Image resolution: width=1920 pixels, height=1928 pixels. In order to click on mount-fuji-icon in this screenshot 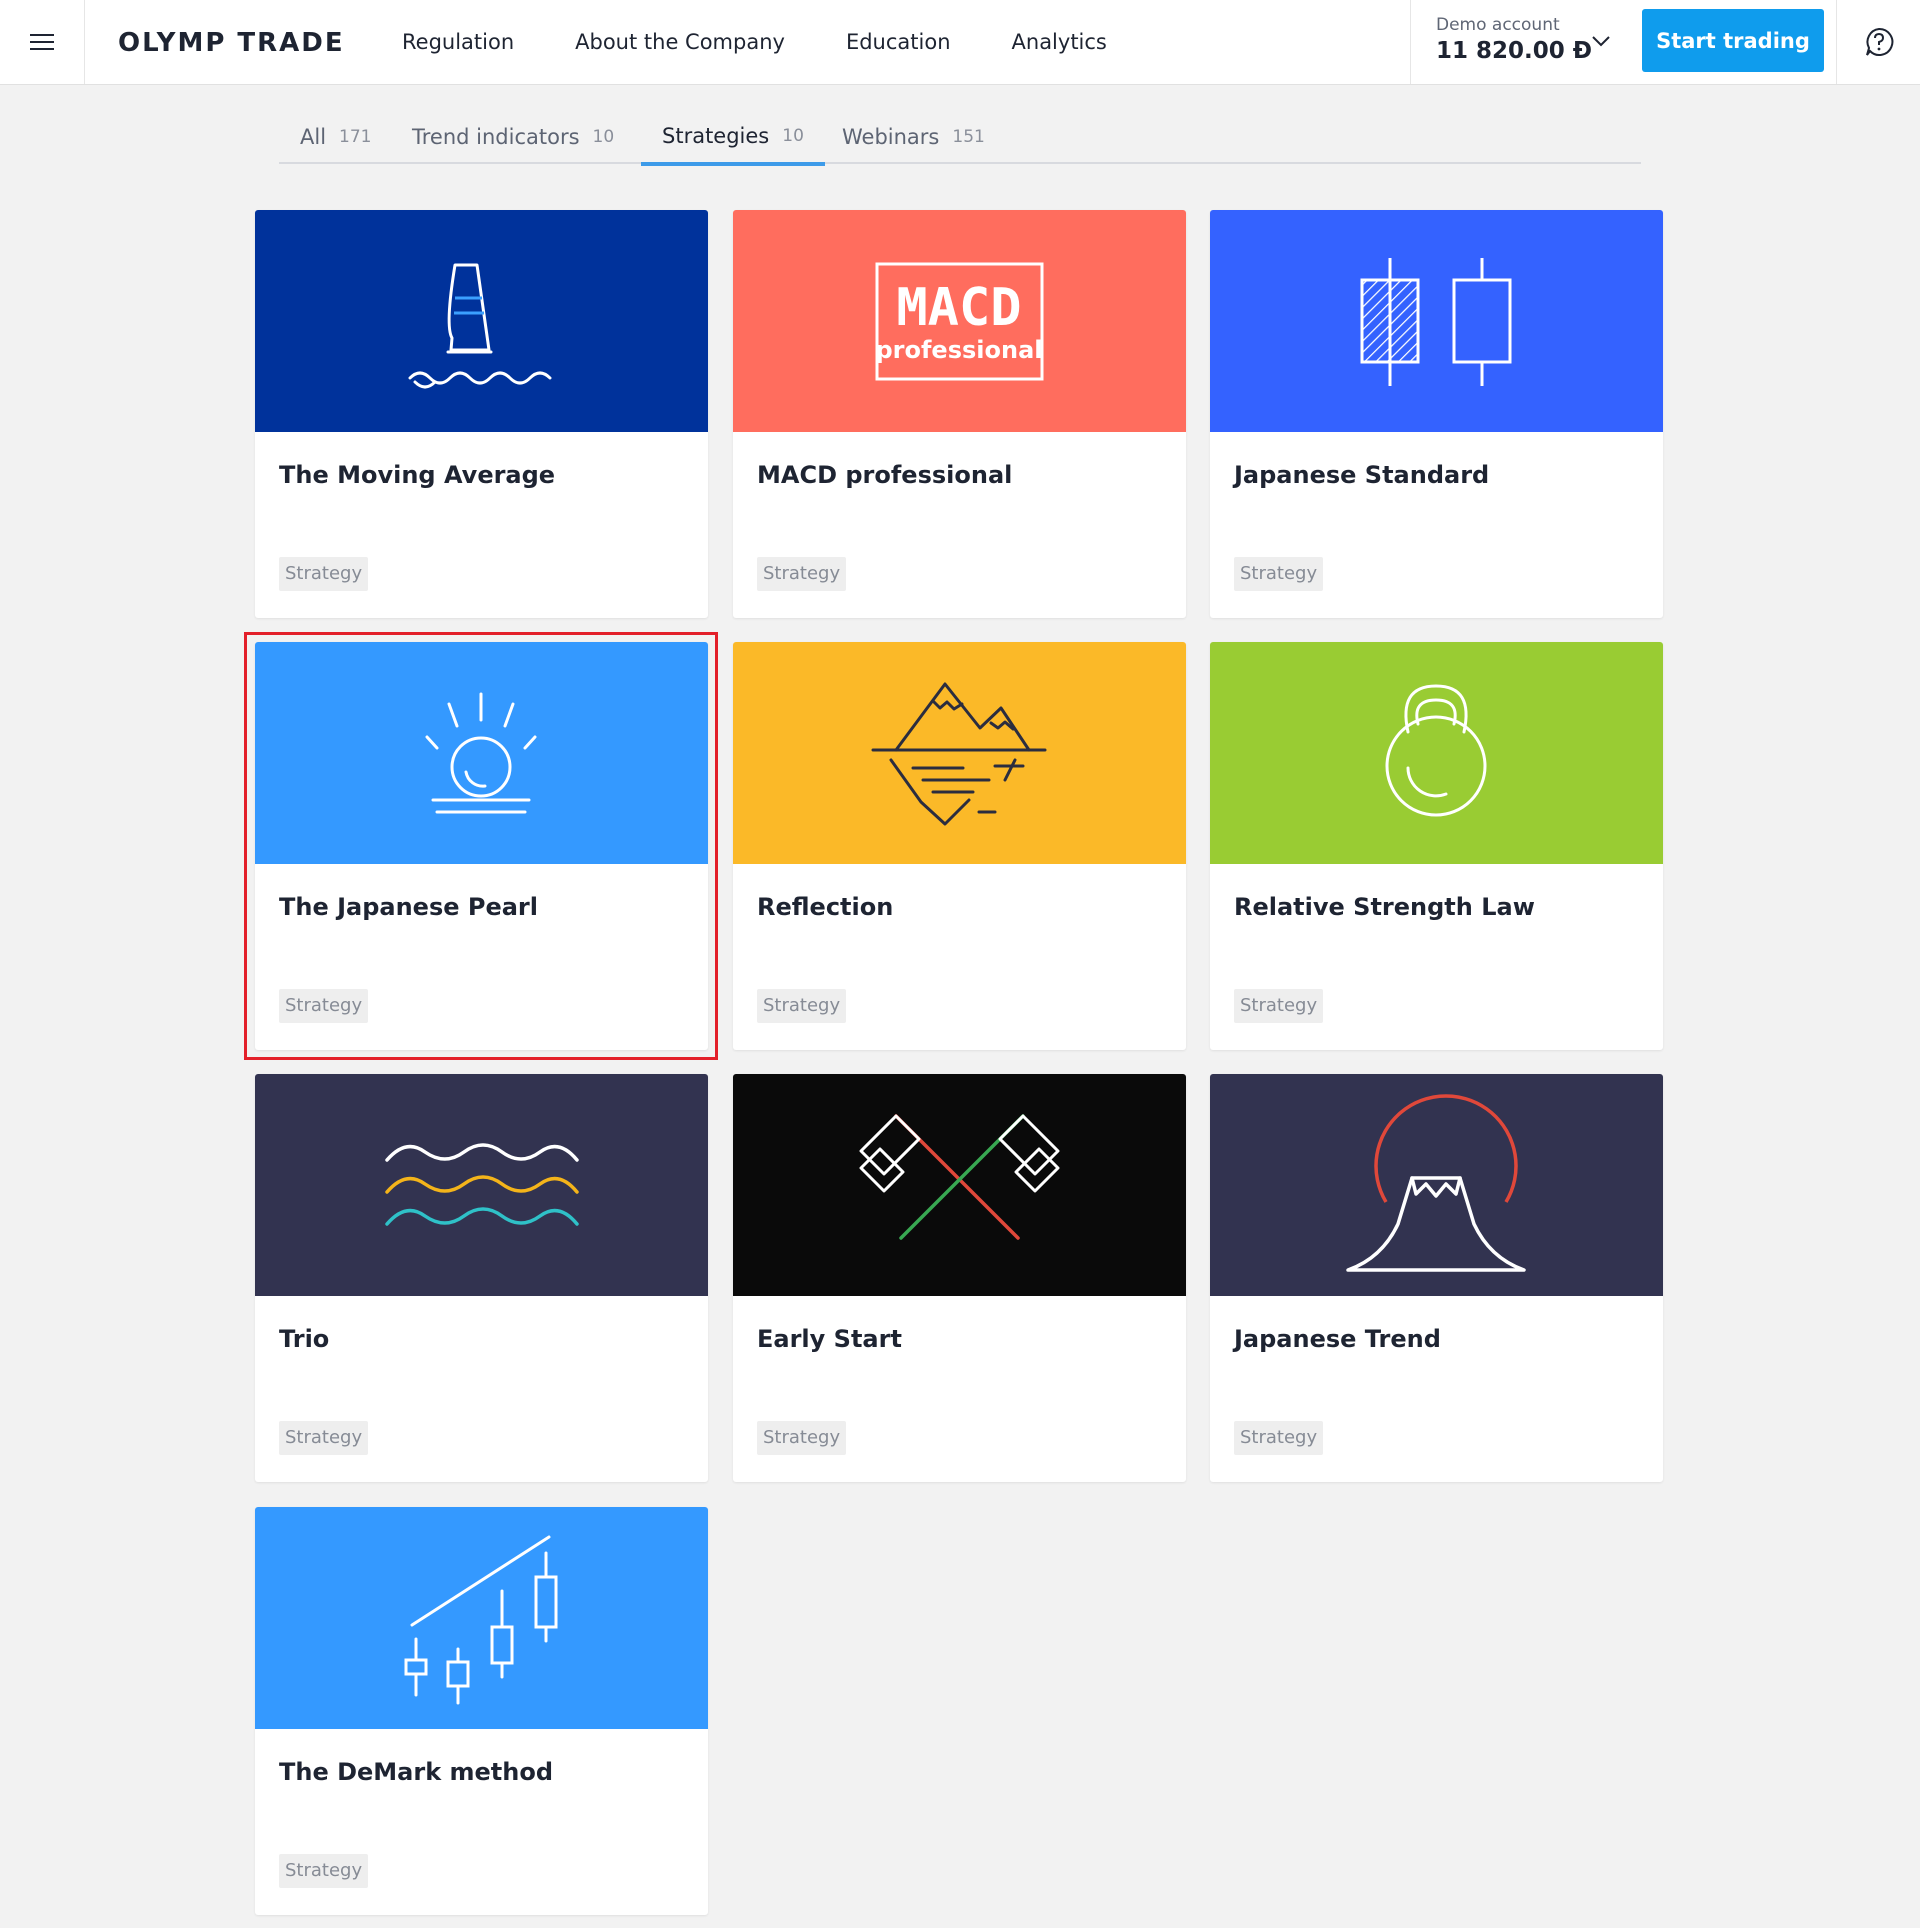, I will do `click(1436, 1183)`.